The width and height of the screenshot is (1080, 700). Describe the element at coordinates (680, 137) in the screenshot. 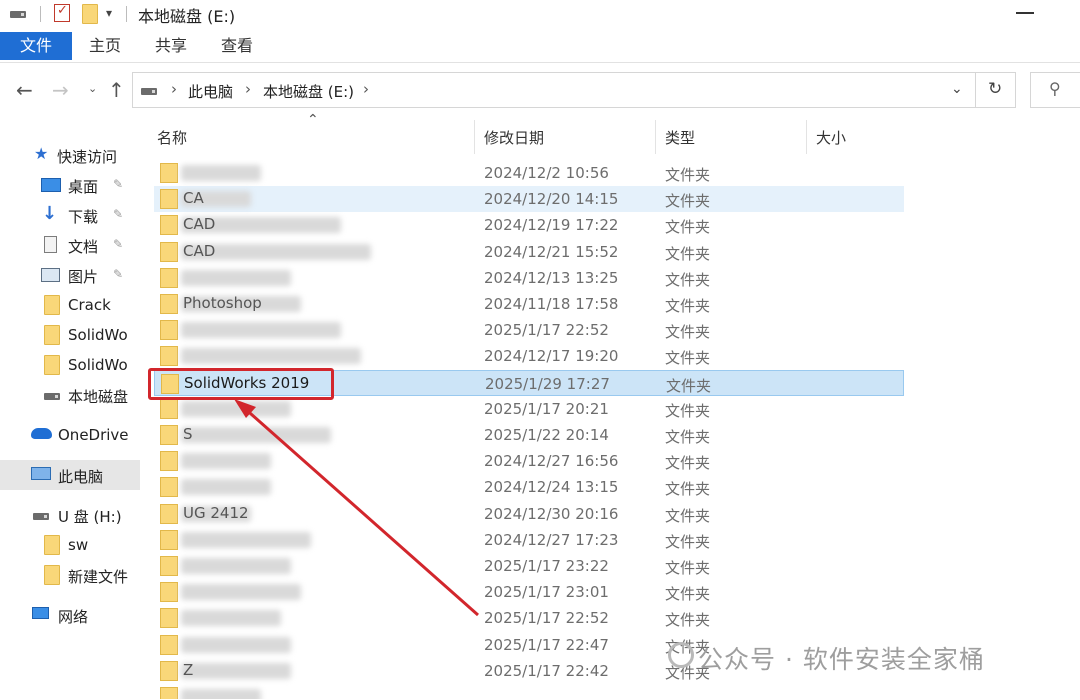

I see `column-header-type: 类型` at that location.